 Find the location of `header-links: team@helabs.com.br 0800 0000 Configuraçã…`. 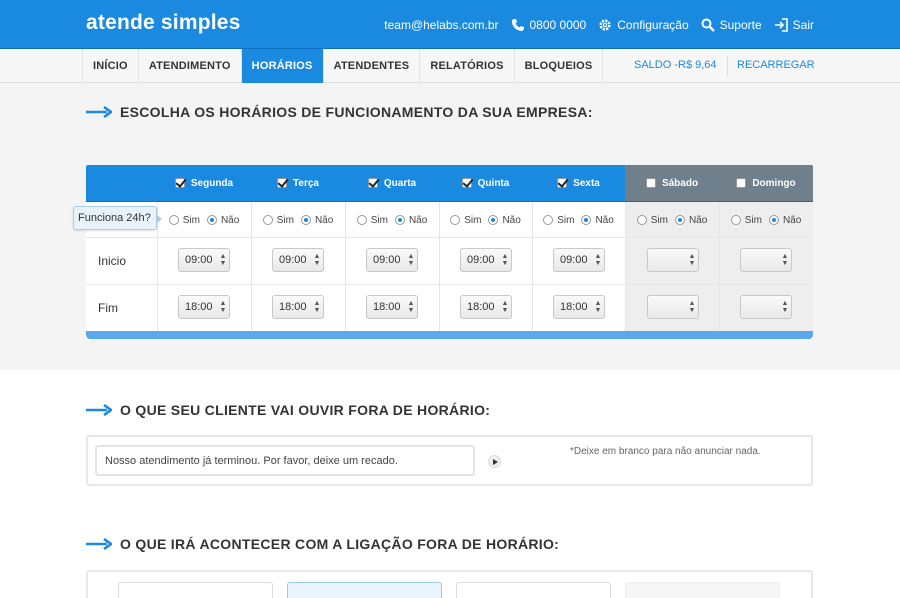

header-links: team@helabs.com.br 0800 0000 Configuraçã… is located at coordinates (599, 24).